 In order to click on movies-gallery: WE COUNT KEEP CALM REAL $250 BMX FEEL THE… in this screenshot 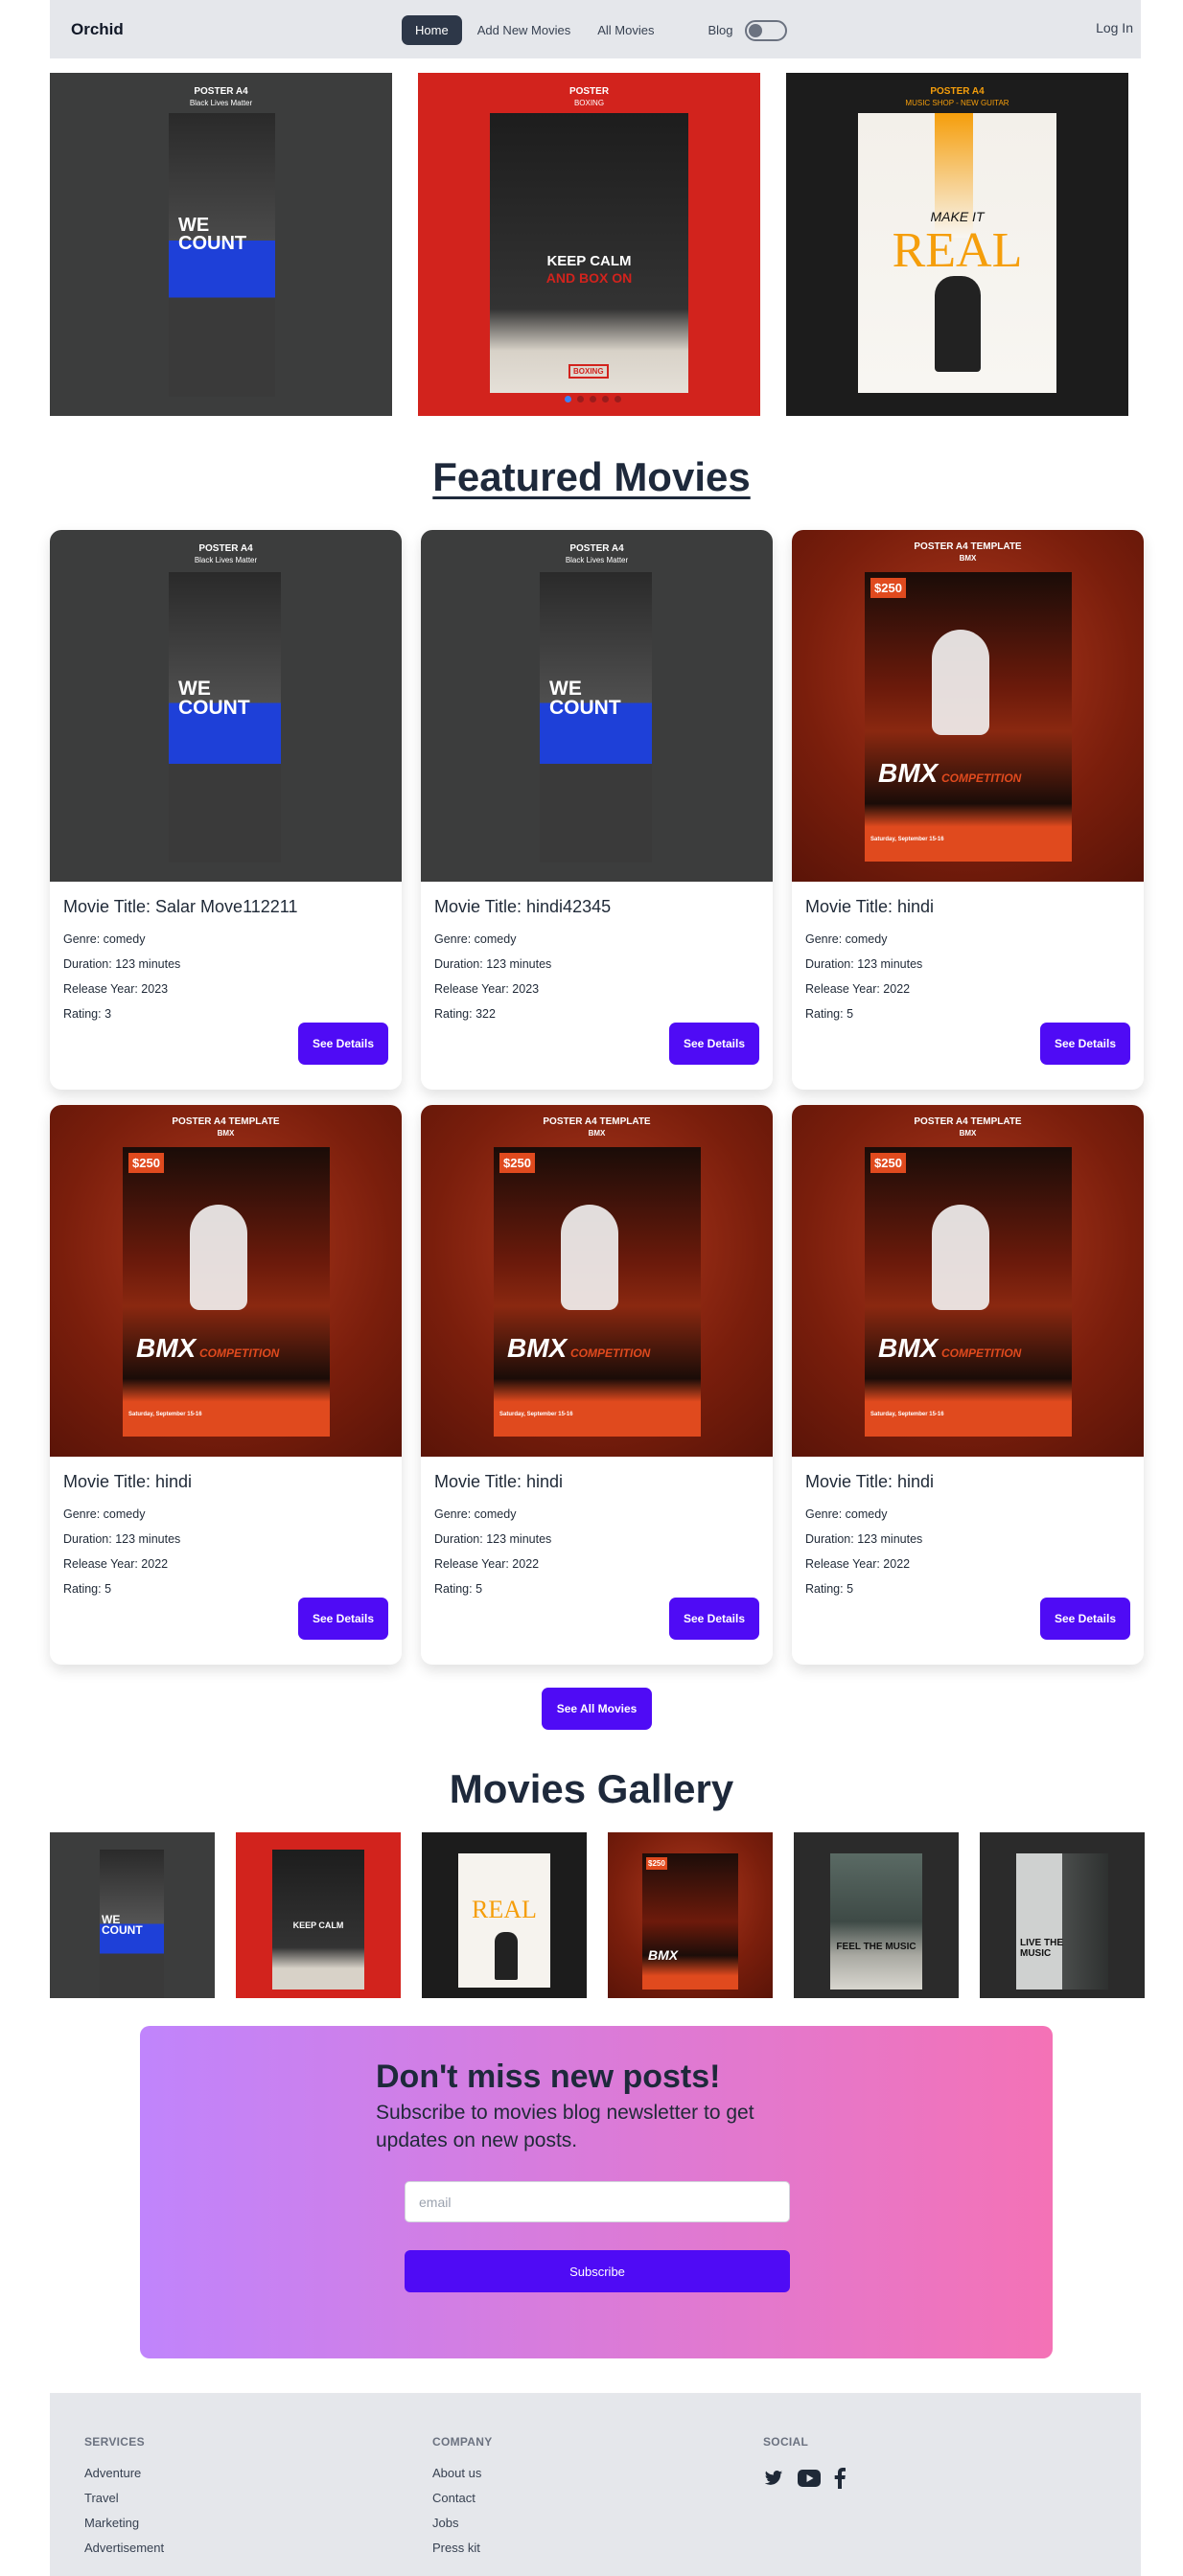, I will do `click(597, 1915)`.